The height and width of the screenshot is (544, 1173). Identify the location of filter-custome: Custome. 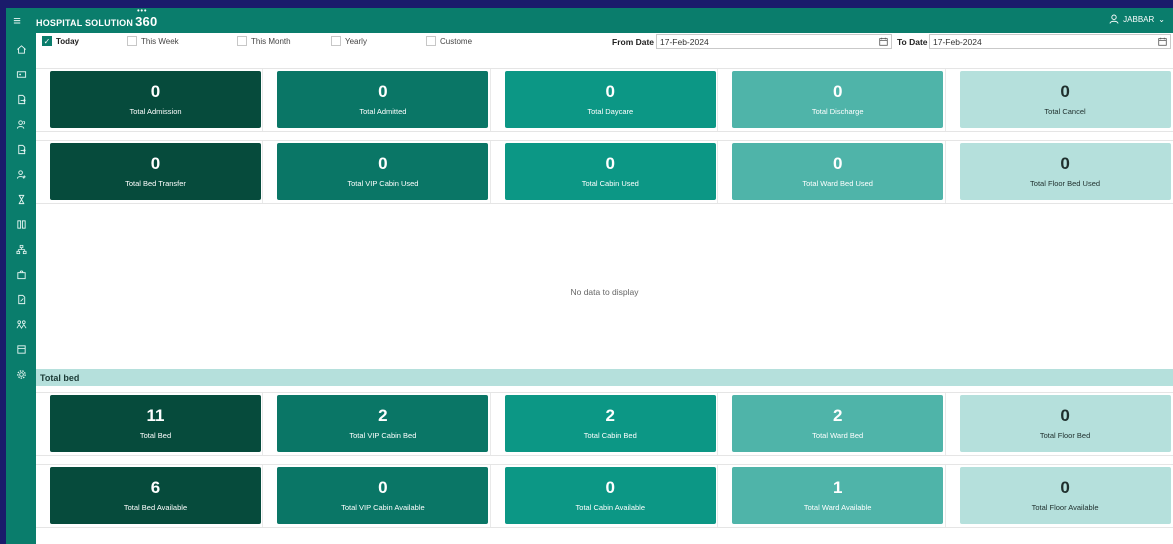
(449, 41).